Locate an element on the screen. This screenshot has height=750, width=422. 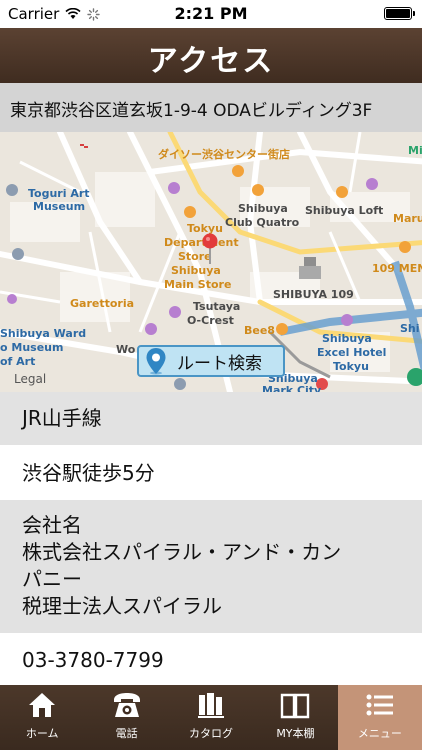
tab-phone: 電話 is located at coordinates (126, 717).